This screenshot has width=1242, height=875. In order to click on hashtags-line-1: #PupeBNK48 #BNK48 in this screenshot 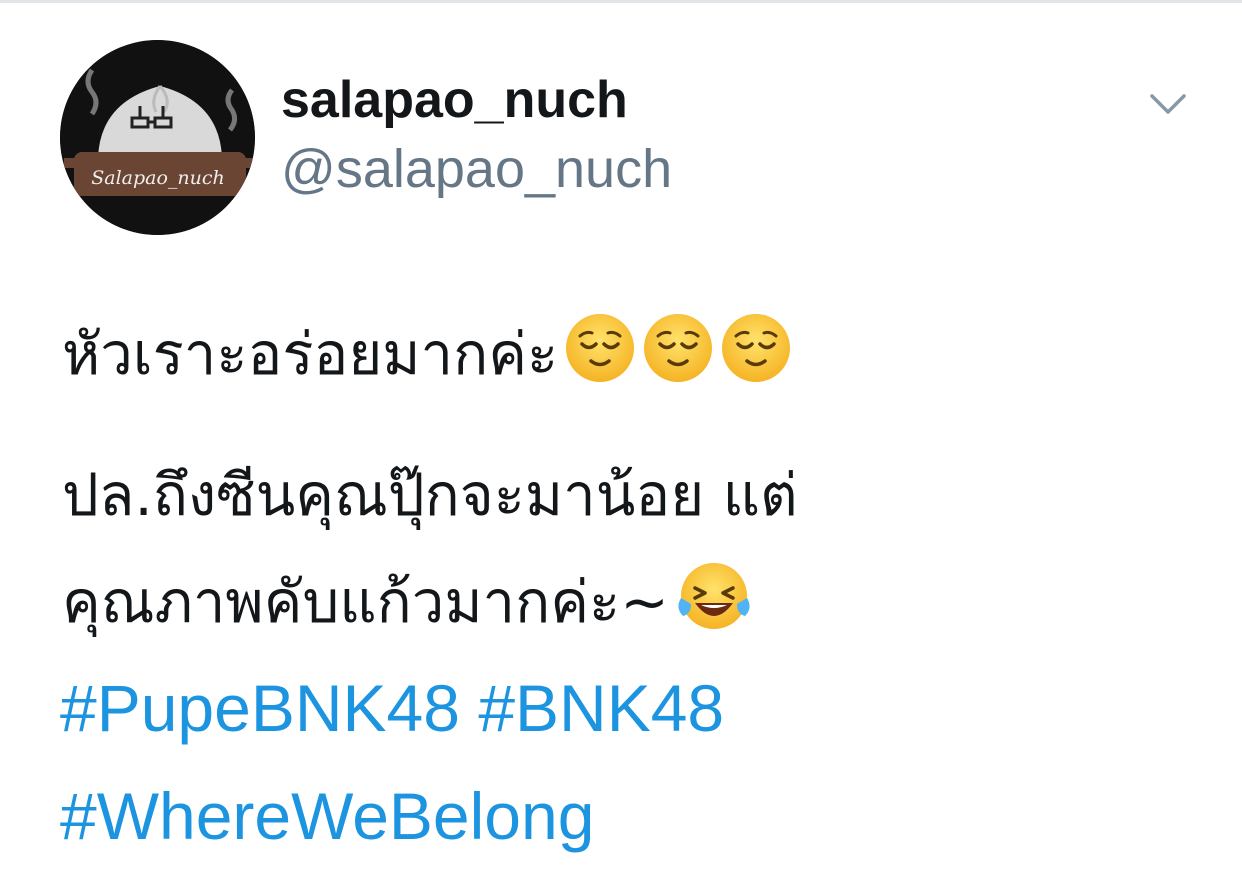, I will do `click(392, 708)`.